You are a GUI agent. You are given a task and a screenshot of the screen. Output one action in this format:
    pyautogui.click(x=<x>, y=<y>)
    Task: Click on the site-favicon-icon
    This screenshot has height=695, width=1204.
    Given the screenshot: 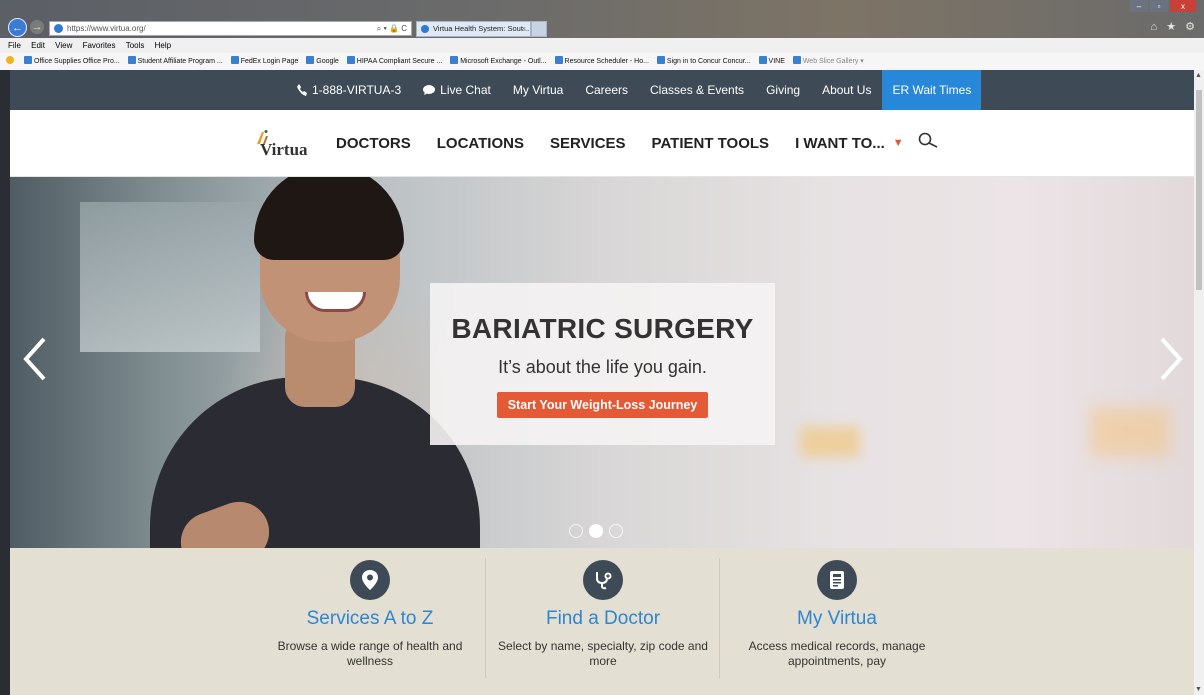 What is the action you would take?
    pyautogui.click(x=58, y=28)
    